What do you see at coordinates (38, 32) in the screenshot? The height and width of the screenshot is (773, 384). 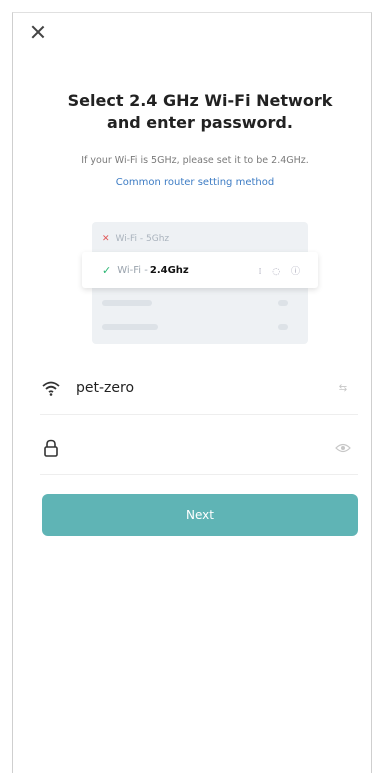 I see `close-icon` at bounding box center [38, 32].